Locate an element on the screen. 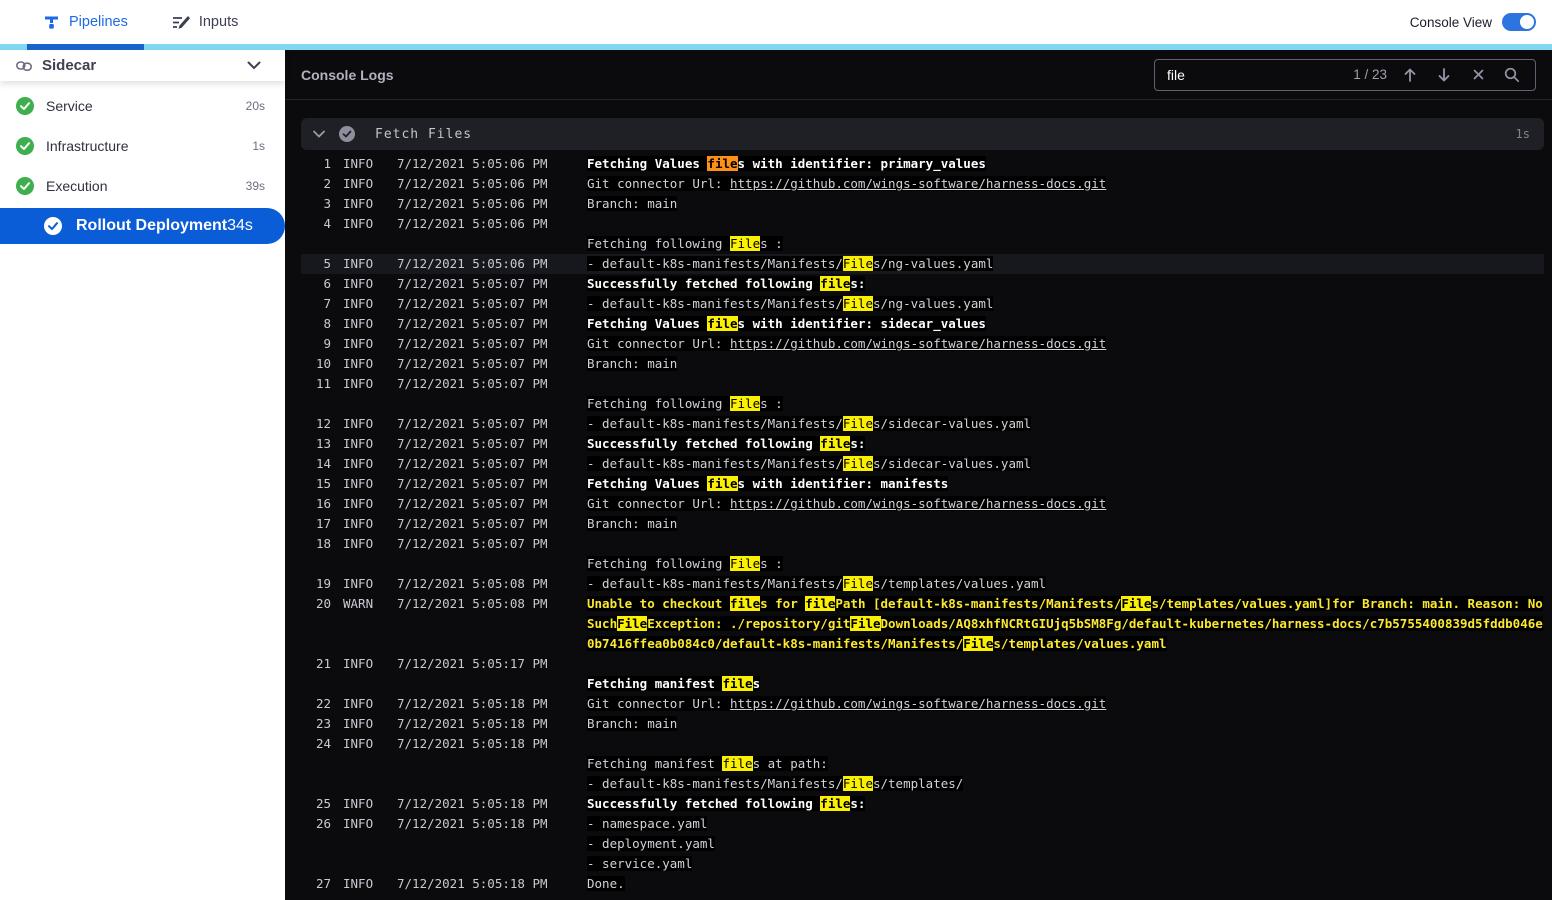 The width and height of the screenshot is (1552, 900). step-rollout-deployment: Rollout Deployment 34s is located at coordinates (142, 226).